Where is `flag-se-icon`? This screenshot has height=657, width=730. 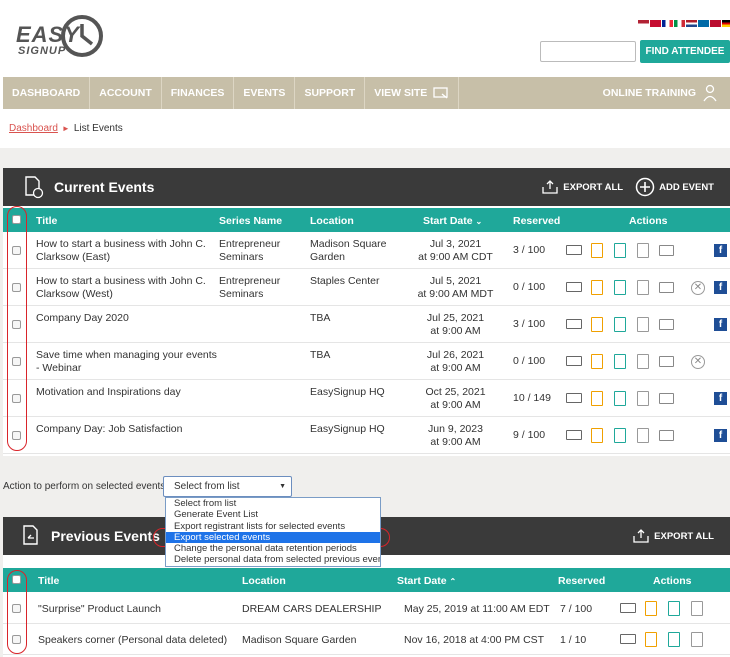
flag-se-icon is located at coordinates (703, 23).